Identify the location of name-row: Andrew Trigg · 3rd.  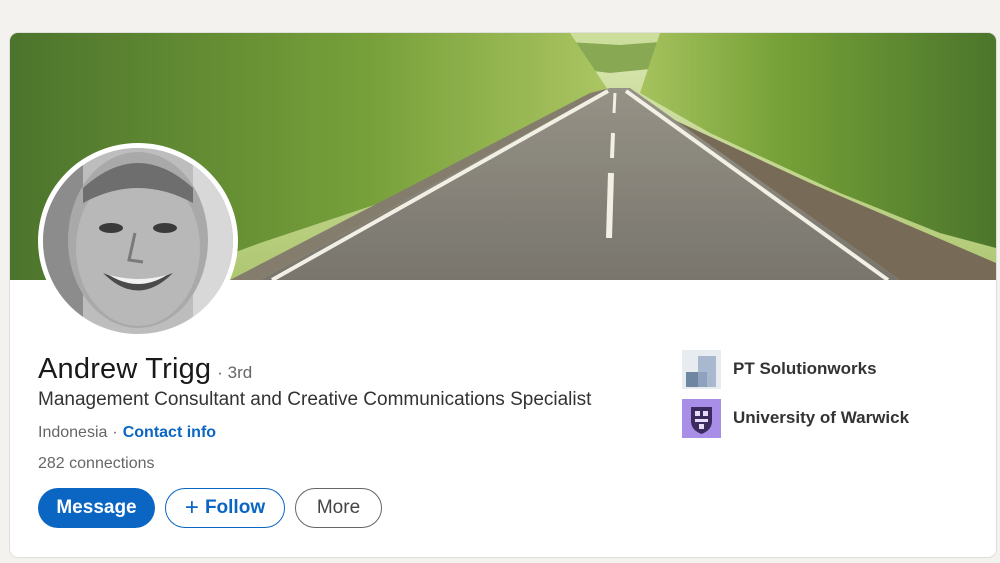
(145, 369).